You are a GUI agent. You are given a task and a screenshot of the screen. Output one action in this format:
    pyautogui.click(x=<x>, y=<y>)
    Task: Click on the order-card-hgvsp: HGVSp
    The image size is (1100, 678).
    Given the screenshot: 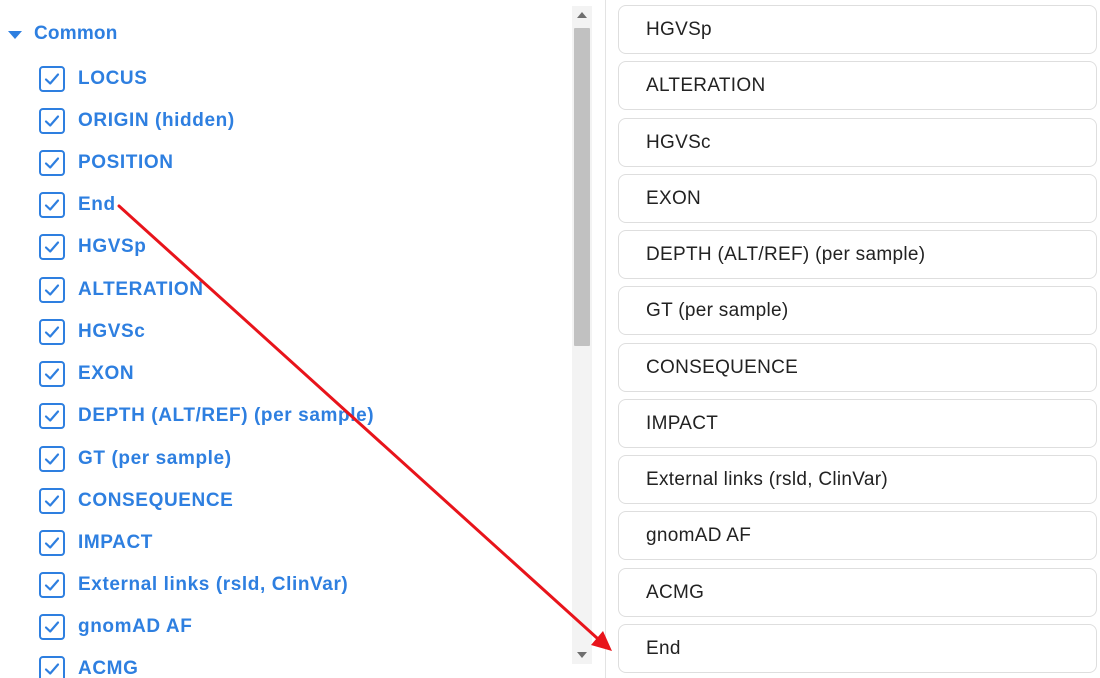 What is the action you would take?
    pyautogui.click(x=857, y=29)
    